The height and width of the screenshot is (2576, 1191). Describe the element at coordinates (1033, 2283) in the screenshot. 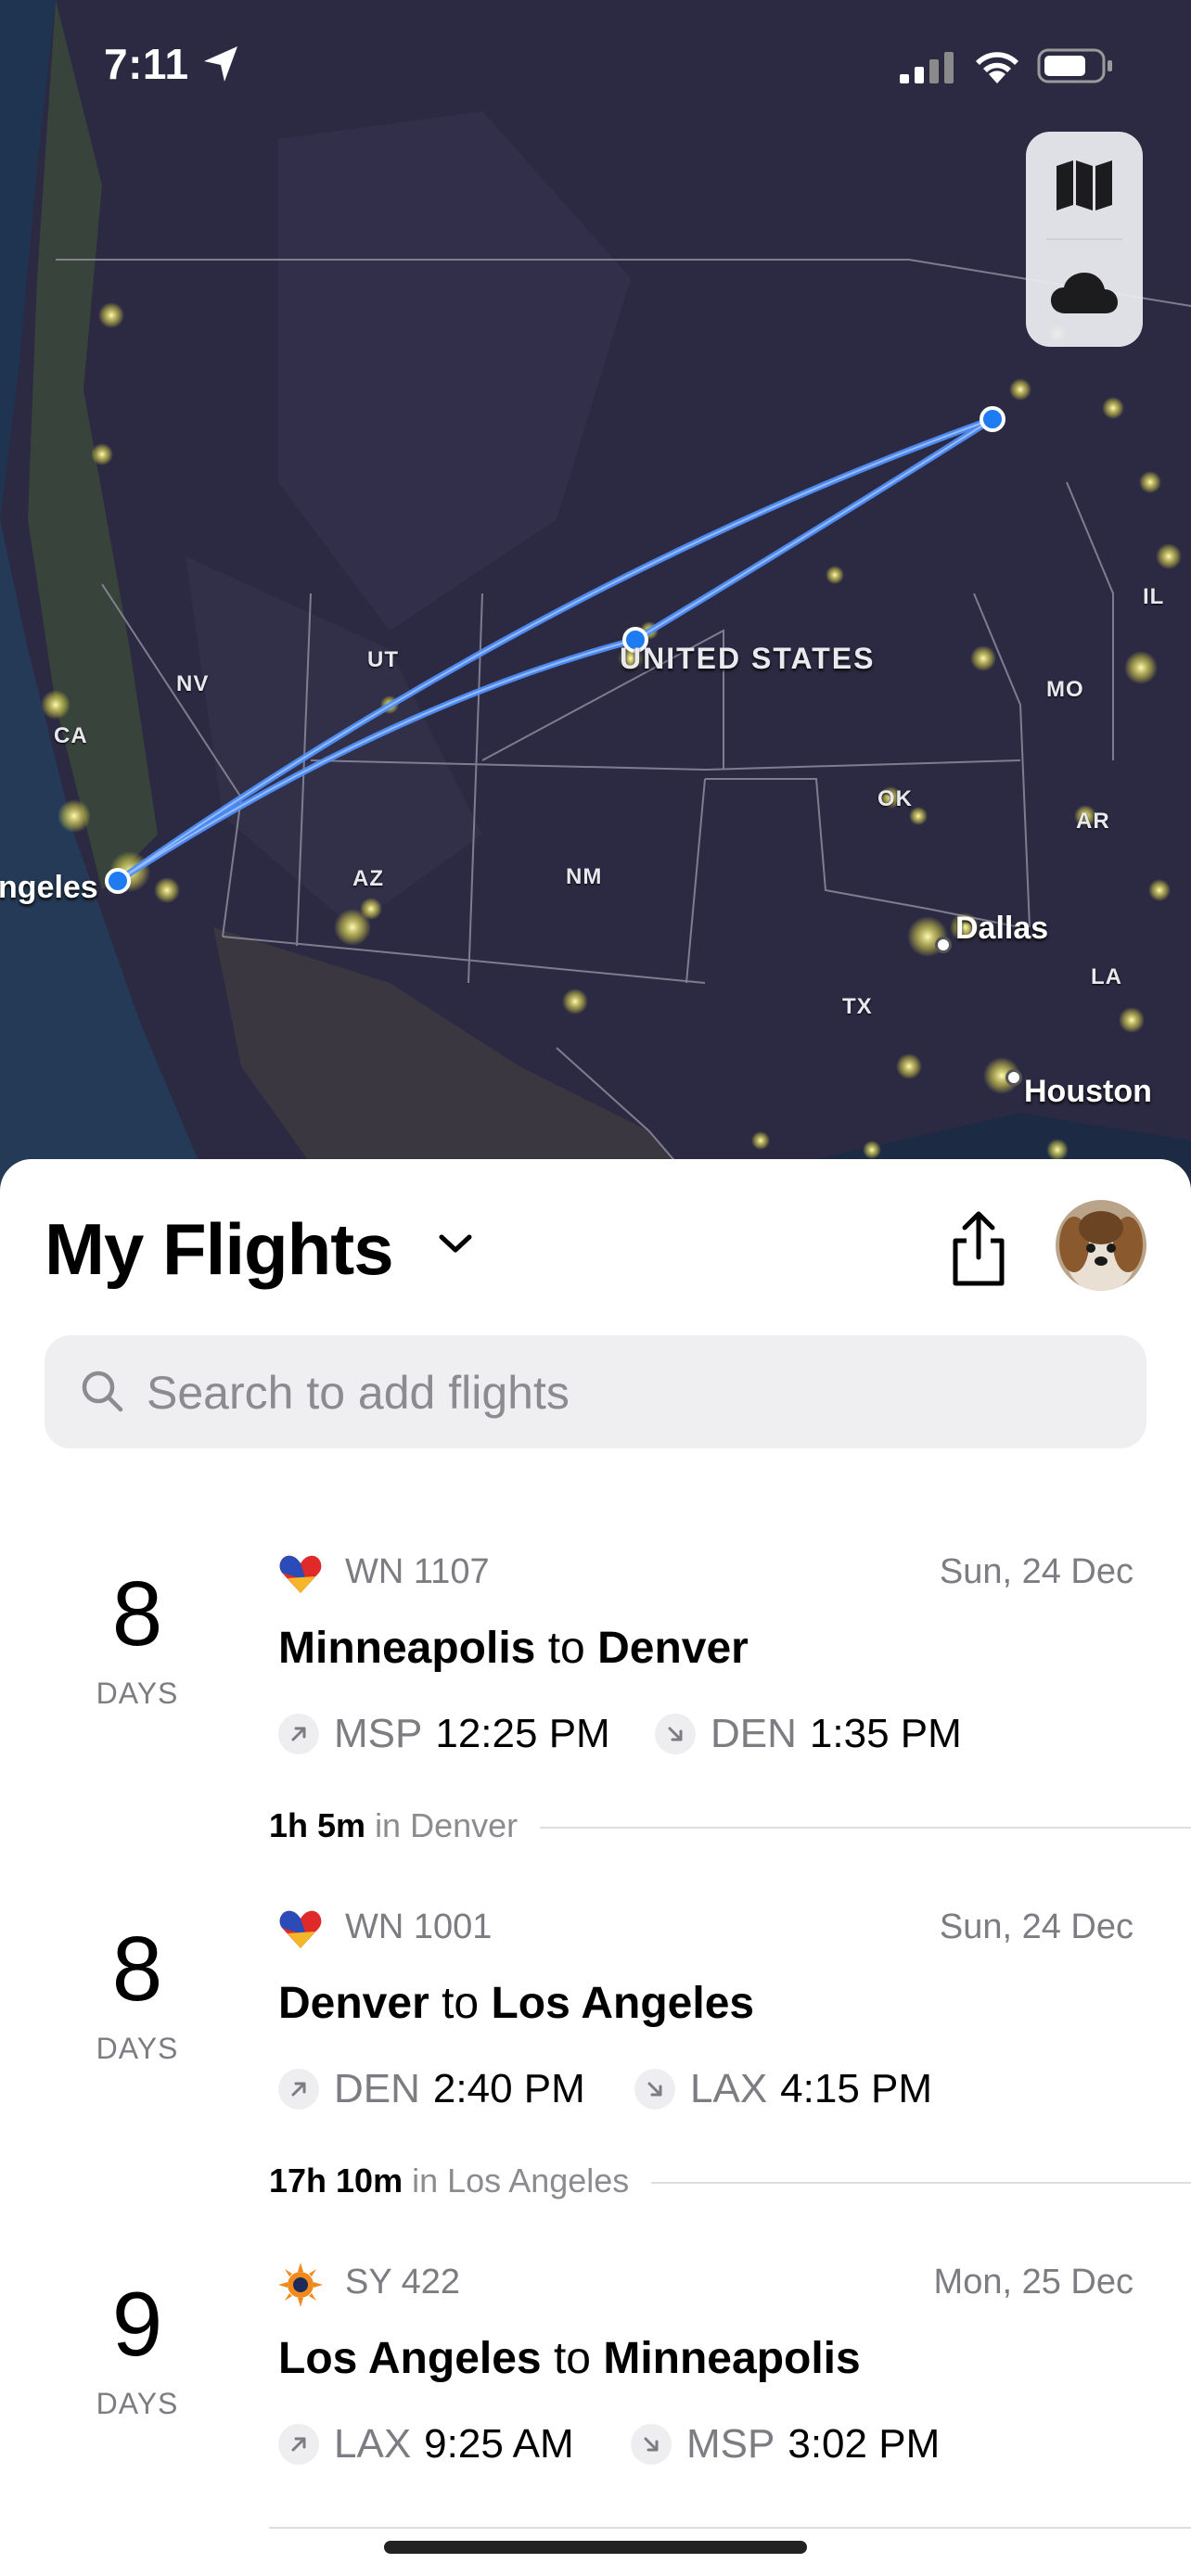

I see `flight-date: Mon, 25 Dec` at that location.